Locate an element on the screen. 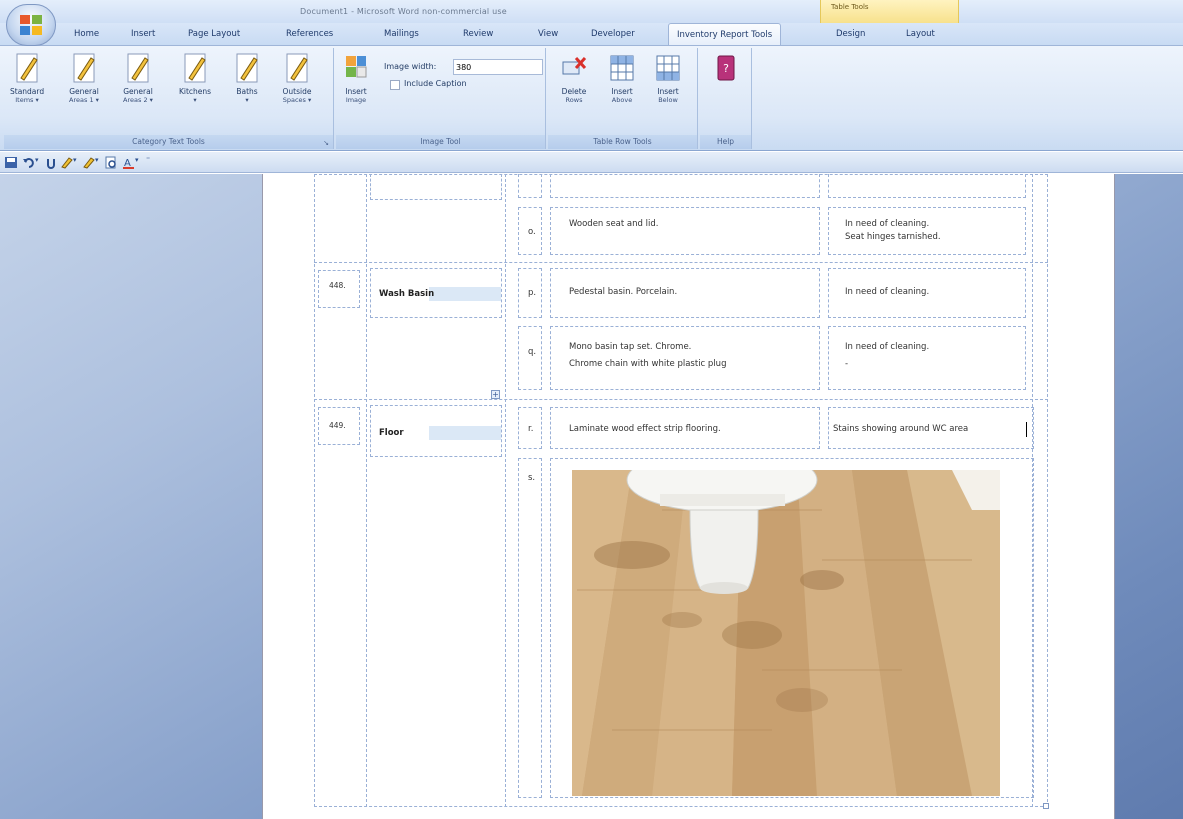 Image resolution: width=1183 pixels, height=819 pixels. table-move-handle-icon: + is located at coordinates (495, 394).